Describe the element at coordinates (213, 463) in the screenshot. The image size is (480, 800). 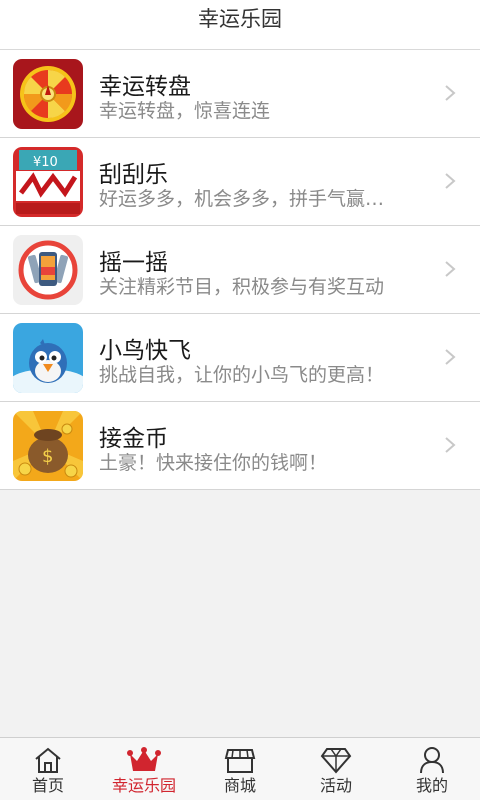
I see `item-description: 土豪！快来接住你的钱啊！` at that location.